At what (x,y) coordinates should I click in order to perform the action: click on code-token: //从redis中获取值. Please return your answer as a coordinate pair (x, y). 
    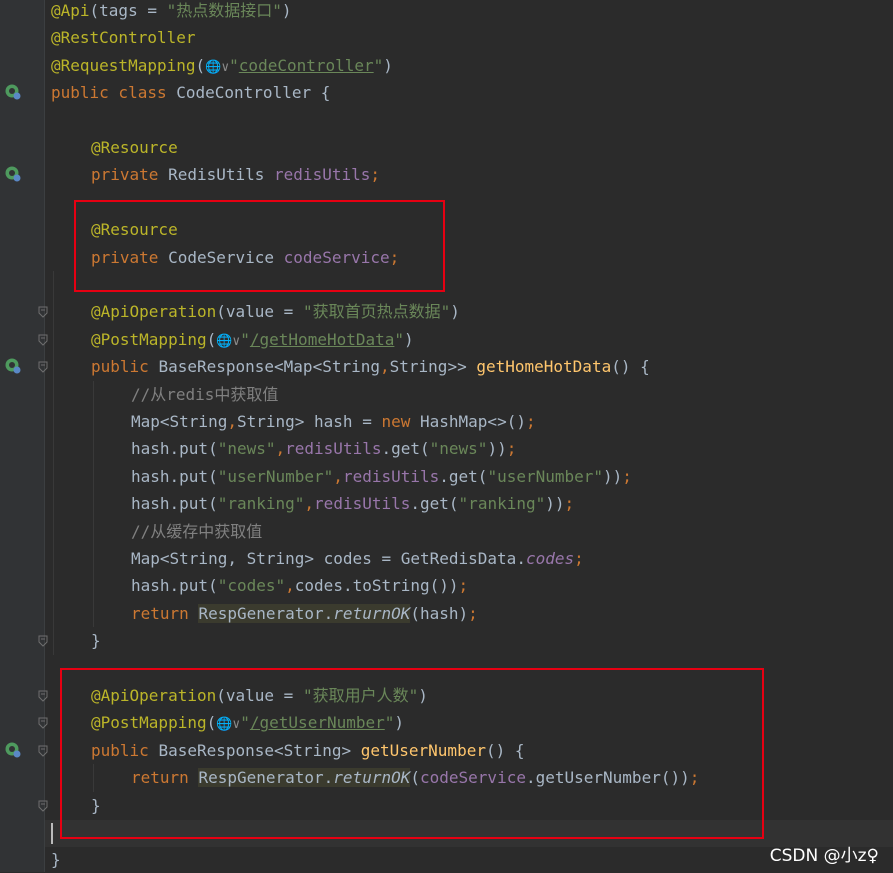
    Looking at the image, I should click on (205, 394).